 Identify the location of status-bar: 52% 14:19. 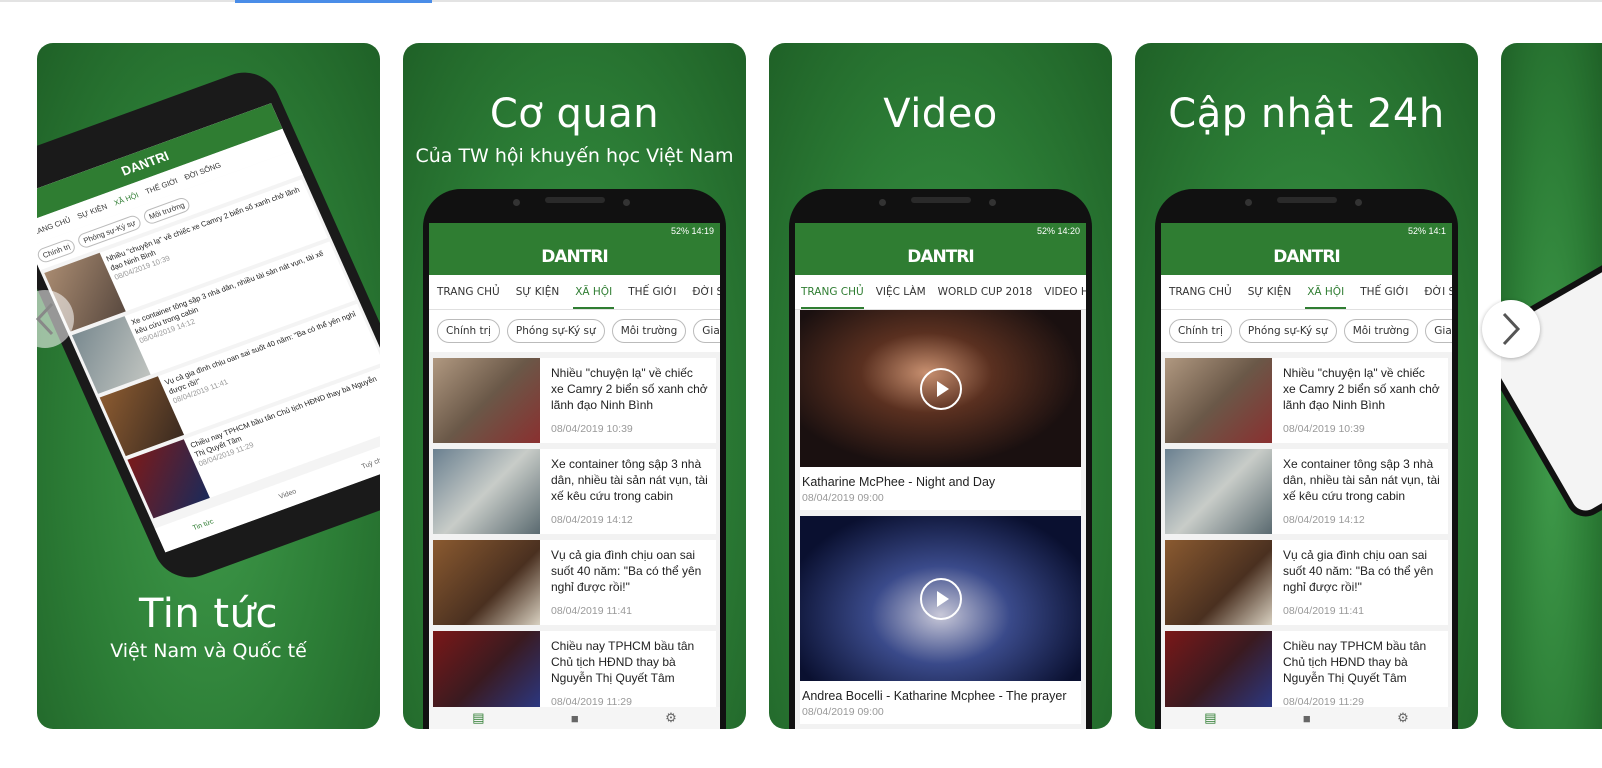
(574, 231).